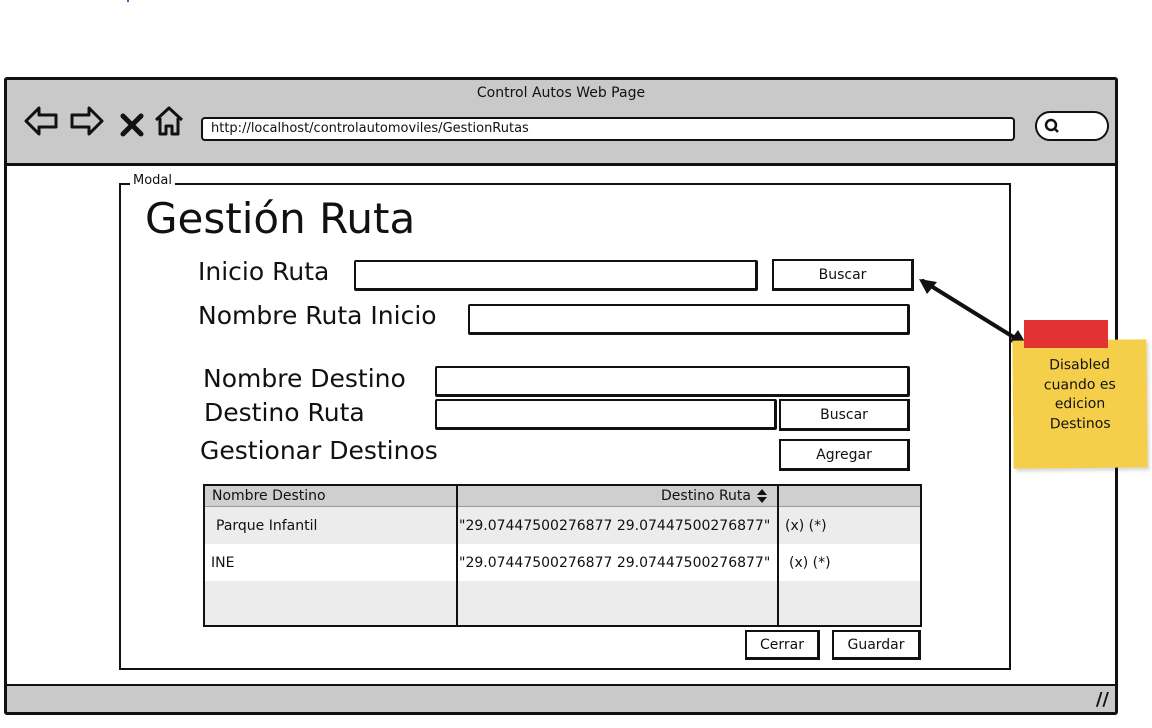 The image size is (1152, 728). I want to click on window-title: Control Autos Web Page, so click(561, 93).